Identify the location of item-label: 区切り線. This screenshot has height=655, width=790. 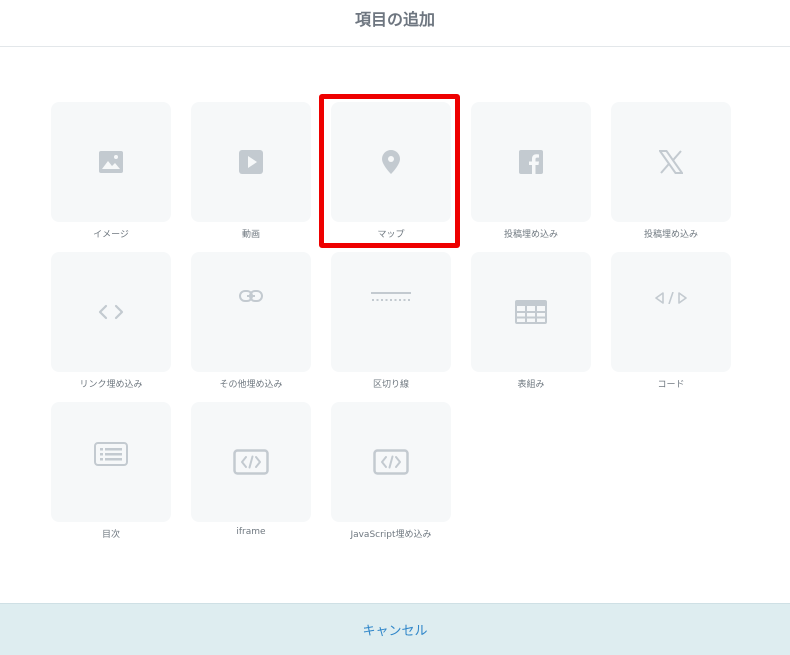
(390, 385).